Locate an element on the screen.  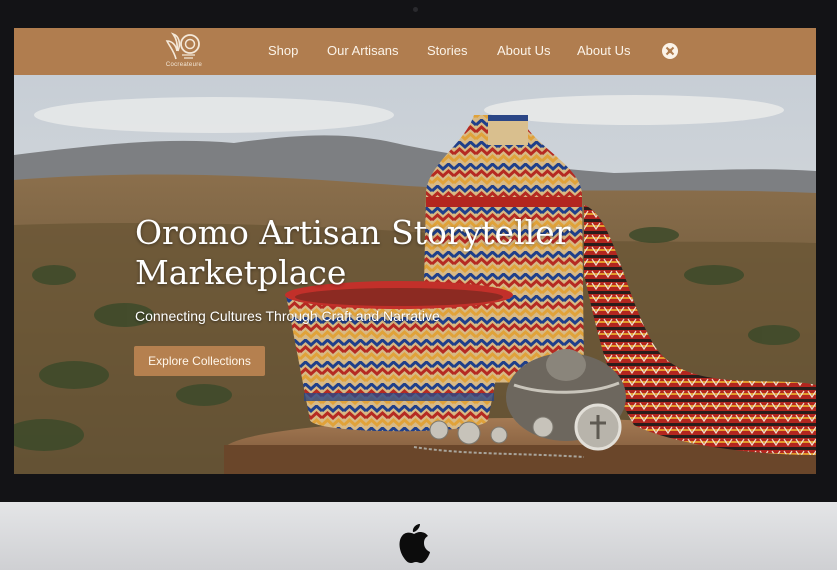
webcam is located at coordinates (415, 9).